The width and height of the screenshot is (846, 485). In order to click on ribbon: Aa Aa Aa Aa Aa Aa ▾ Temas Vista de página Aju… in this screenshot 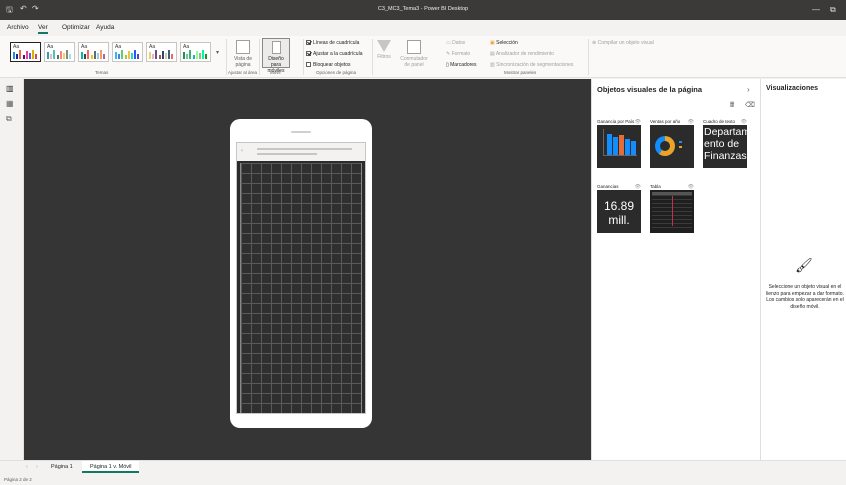, I will do `click(423, 57)`.